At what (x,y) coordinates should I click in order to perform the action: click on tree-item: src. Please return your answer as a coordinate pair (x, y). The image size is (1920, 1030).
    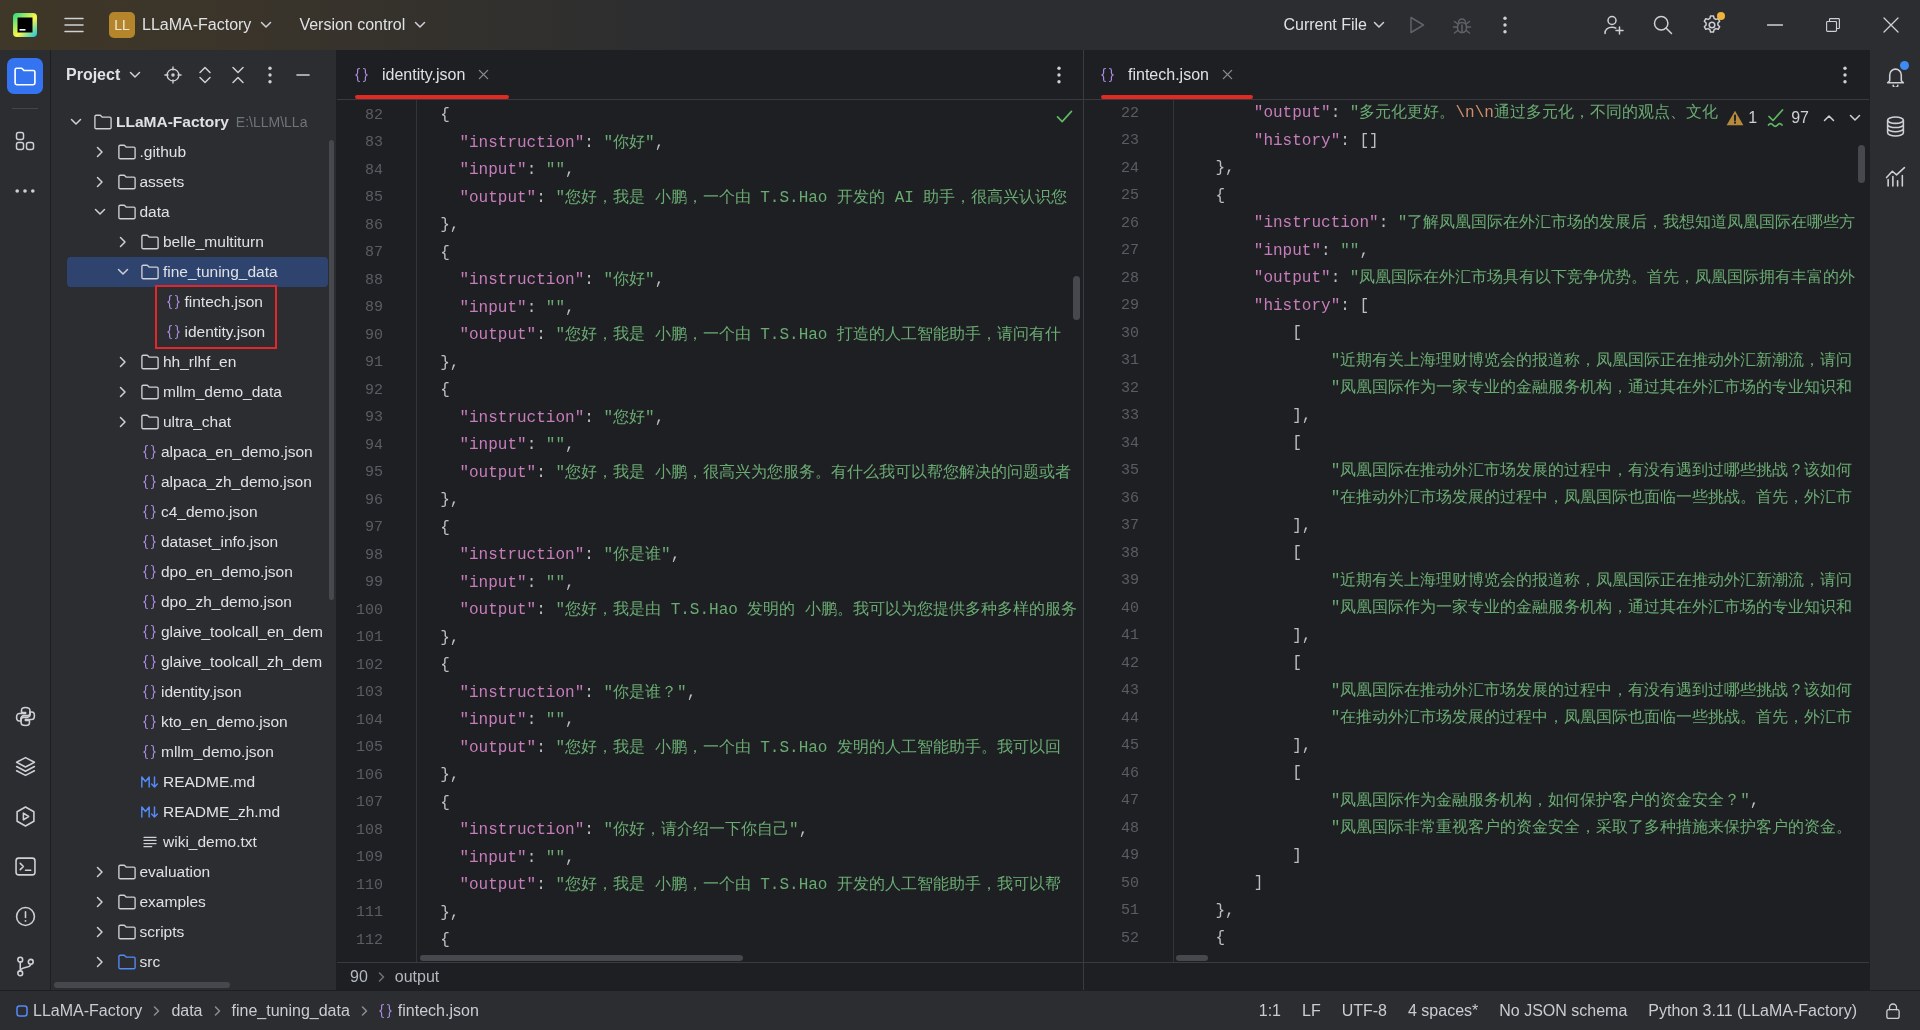
    Looking at the image, I should click on (197, 962).